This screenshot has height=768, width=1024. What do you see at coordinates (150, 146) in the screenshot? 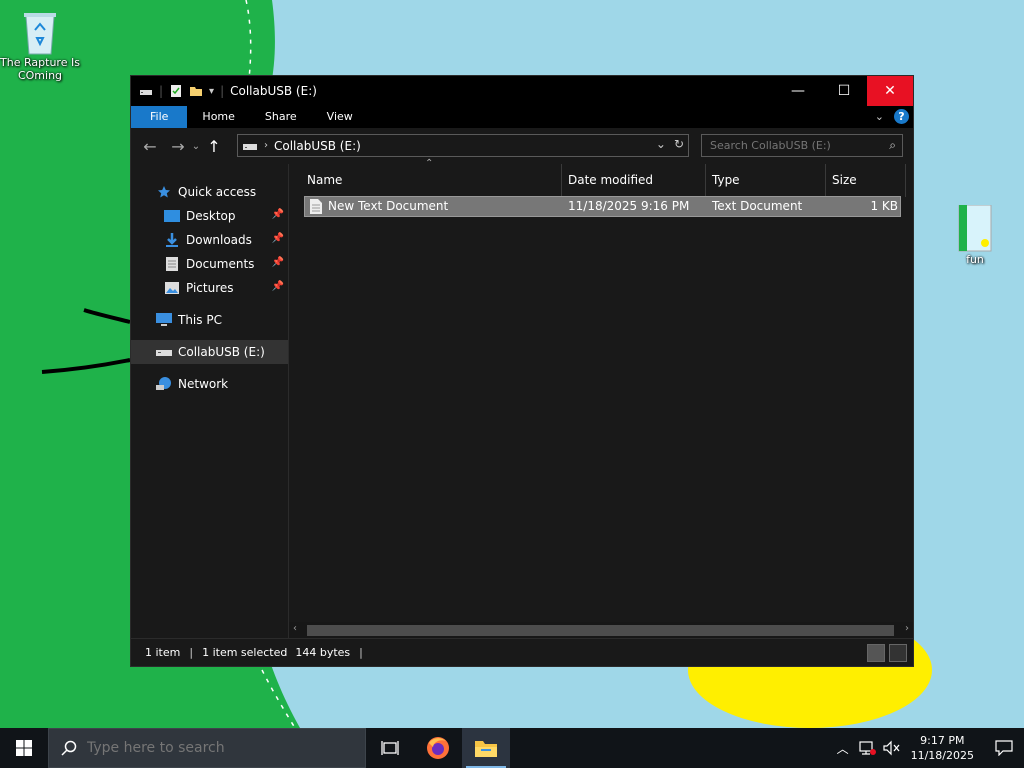
I see `back-button: ←` at bounding box center [150, 146].